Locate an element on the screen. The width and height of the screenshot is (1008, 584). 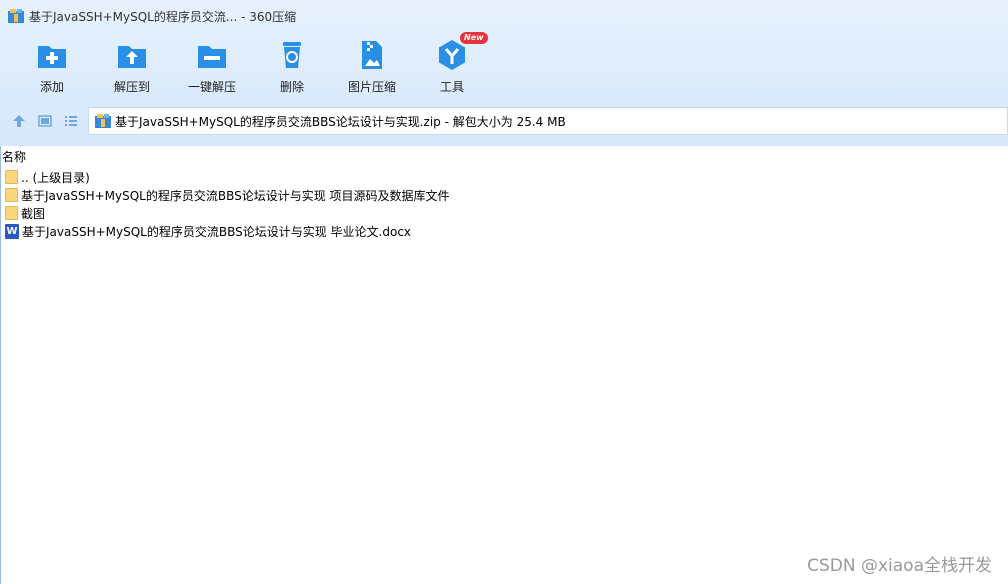
image-compress-label: 图片压缩 is located at coordinates (371, 87).